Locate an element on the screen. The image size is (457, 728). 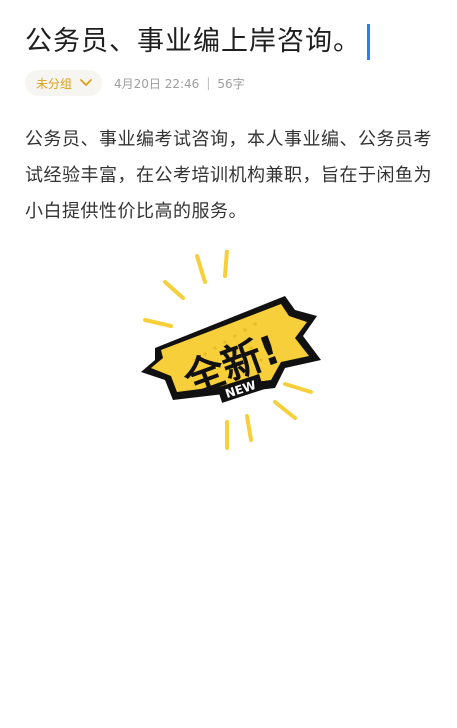
chevron-down-icon is located at coordinates (86, 82).